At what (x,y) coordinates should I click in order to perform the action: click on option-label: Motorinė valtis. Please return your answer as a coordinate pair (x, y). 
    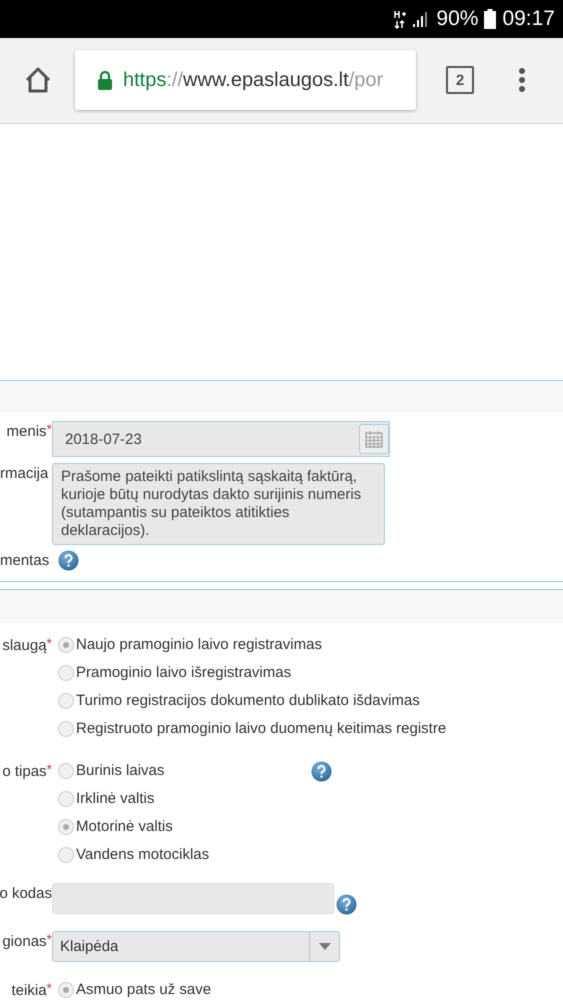
    Looking at the image, I should click on (124, 827).